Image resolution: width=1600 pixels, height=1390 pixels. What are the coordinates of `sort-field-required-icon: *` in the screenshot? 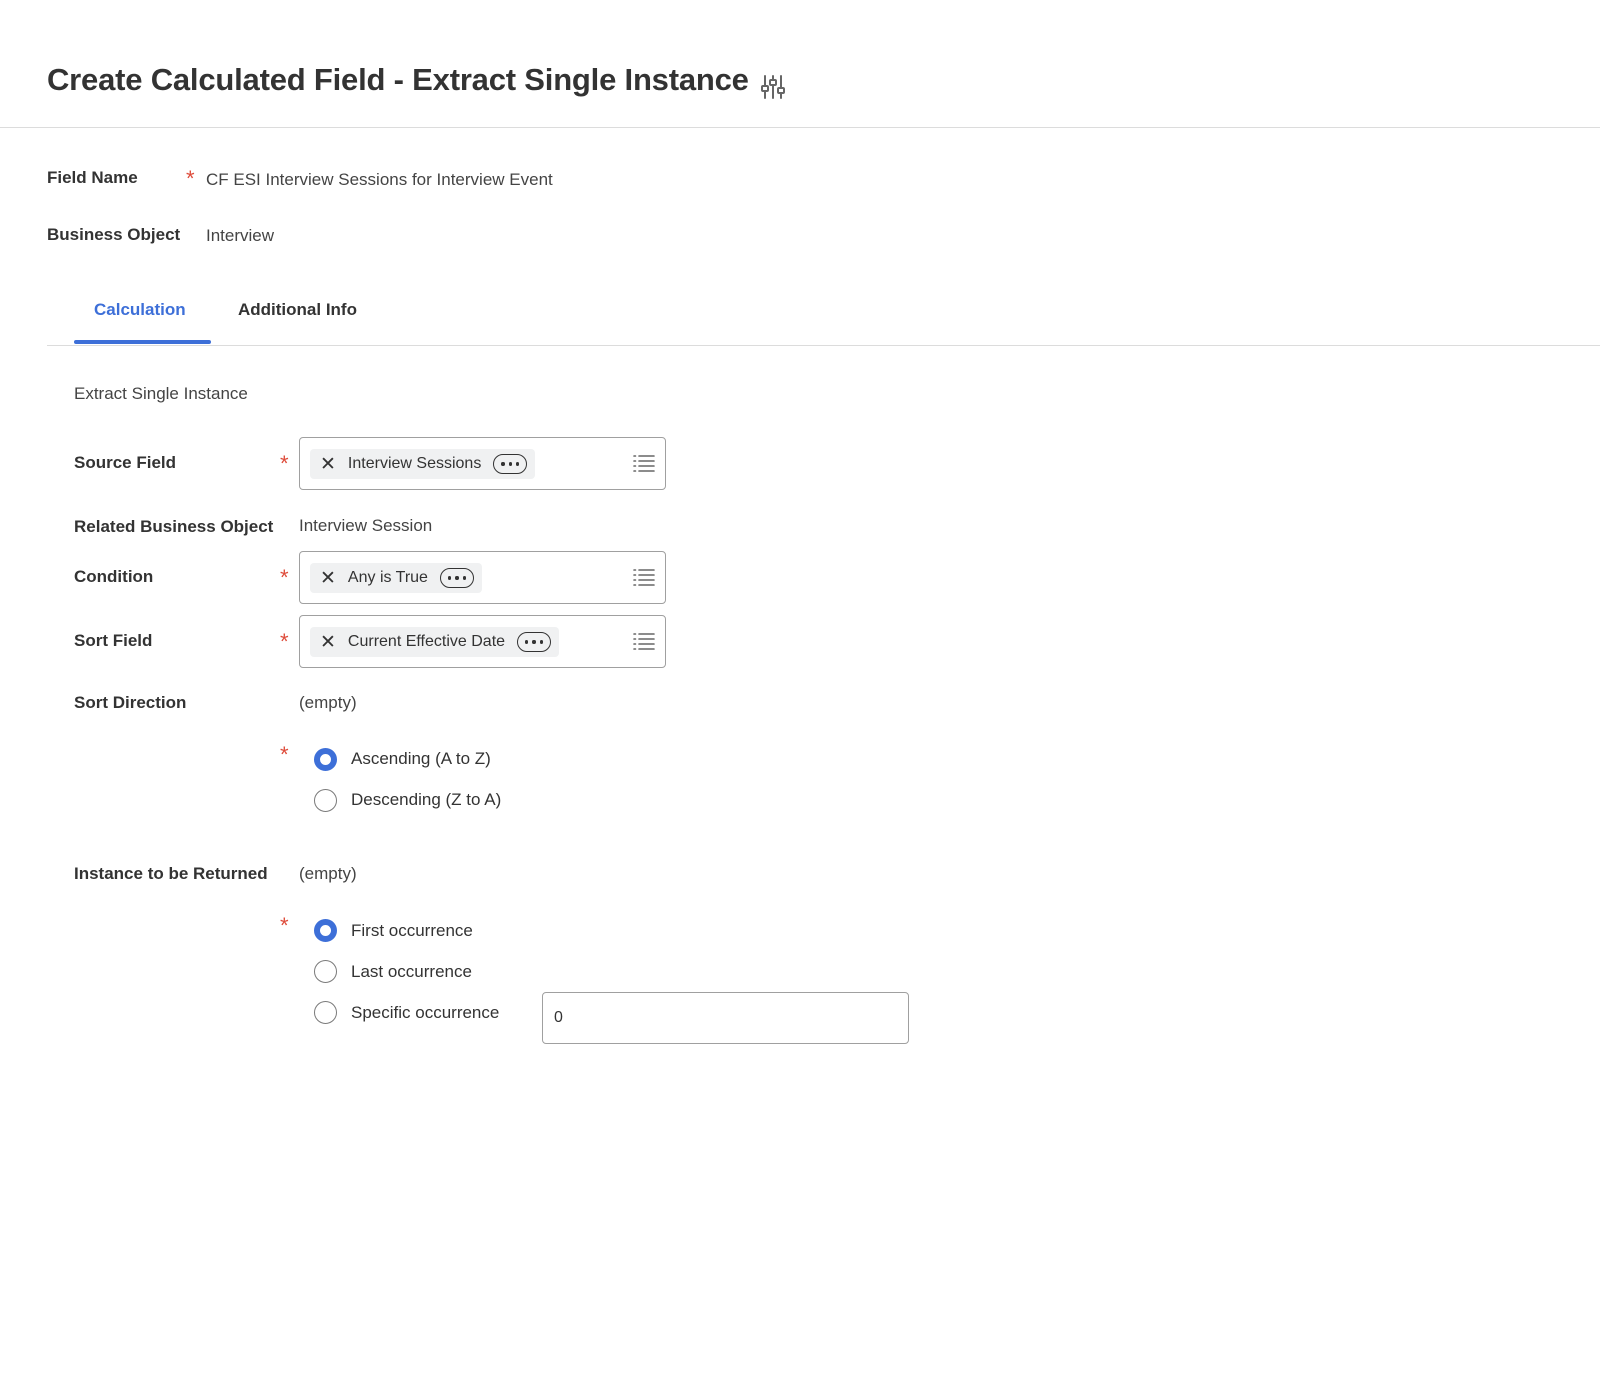 It's located at (284, 641).